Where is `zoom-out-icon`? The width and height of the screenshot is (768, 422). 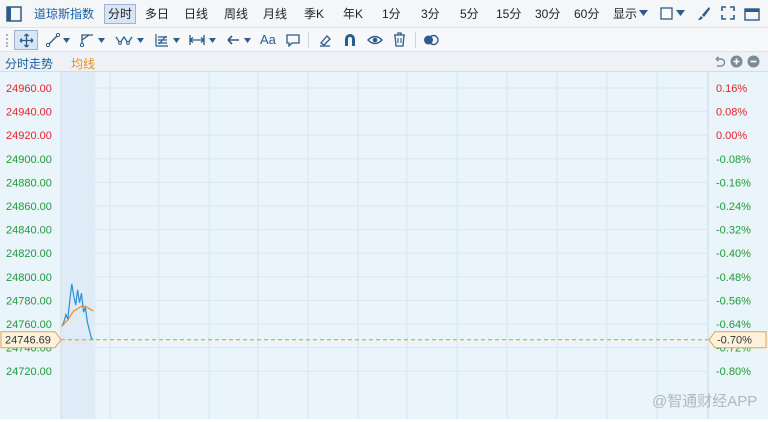 zoom-out-icon is located at coordinates (753, 61).